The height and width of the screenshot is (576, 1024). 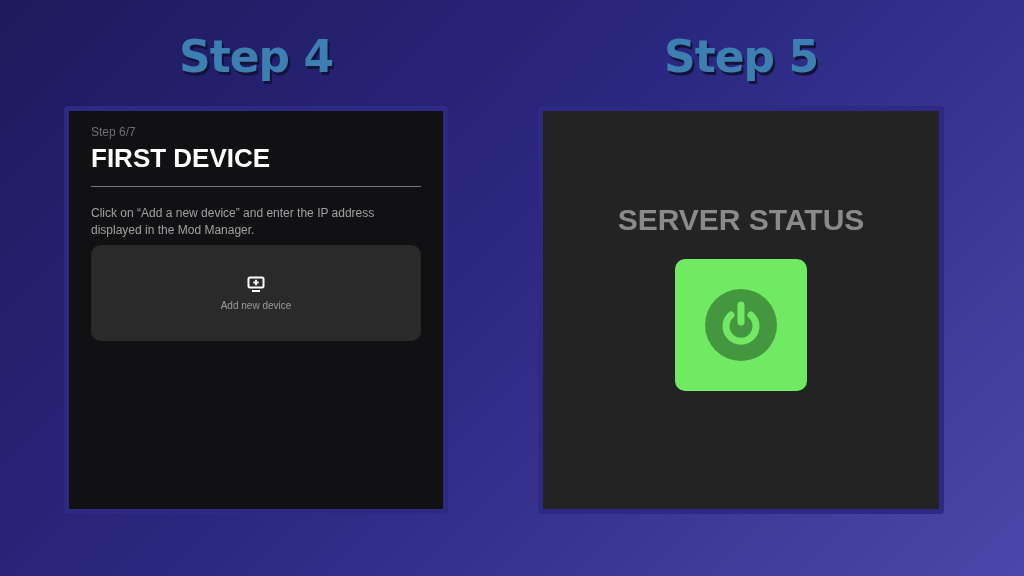 What do you see at coordinates (256, 293) in the screenshot?
I see `add-device-button: Add new device` at bounding box center [256, 293].